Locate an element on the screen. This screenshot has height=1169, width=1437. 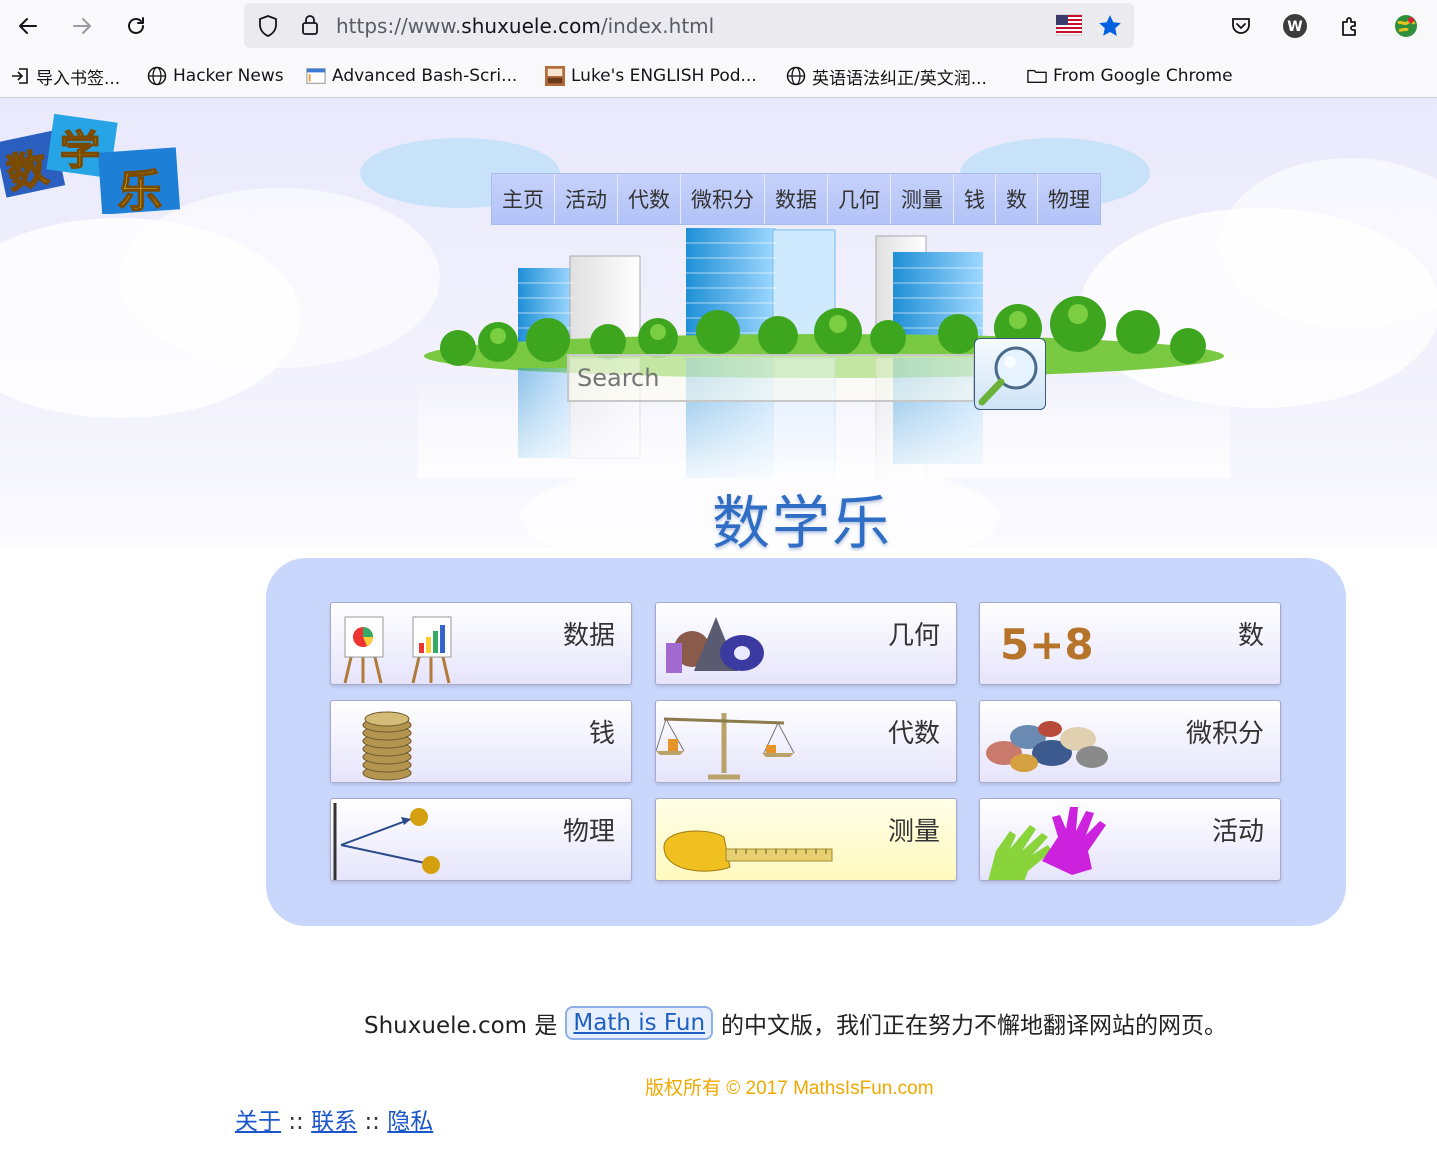
nav-data: 数据 is located at coordinates (796, 199).